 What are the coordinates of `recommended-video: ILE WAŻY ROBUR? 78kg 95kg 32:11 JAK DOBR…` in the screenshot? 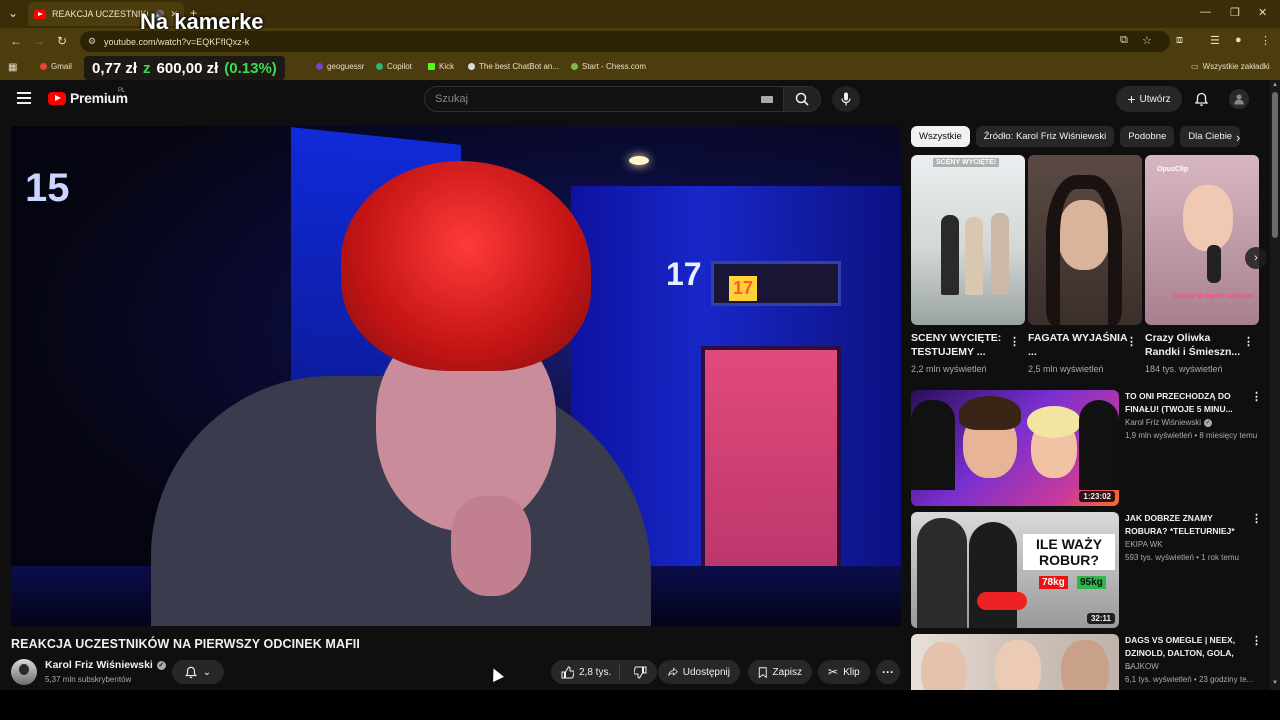 It's located at (1086, 571).